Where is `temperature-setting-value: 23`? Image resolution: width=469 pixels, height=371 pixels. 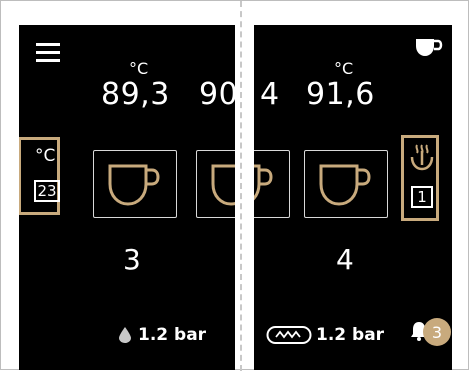
temperature-setting-value: 23 is located at coordinates (47, 191).